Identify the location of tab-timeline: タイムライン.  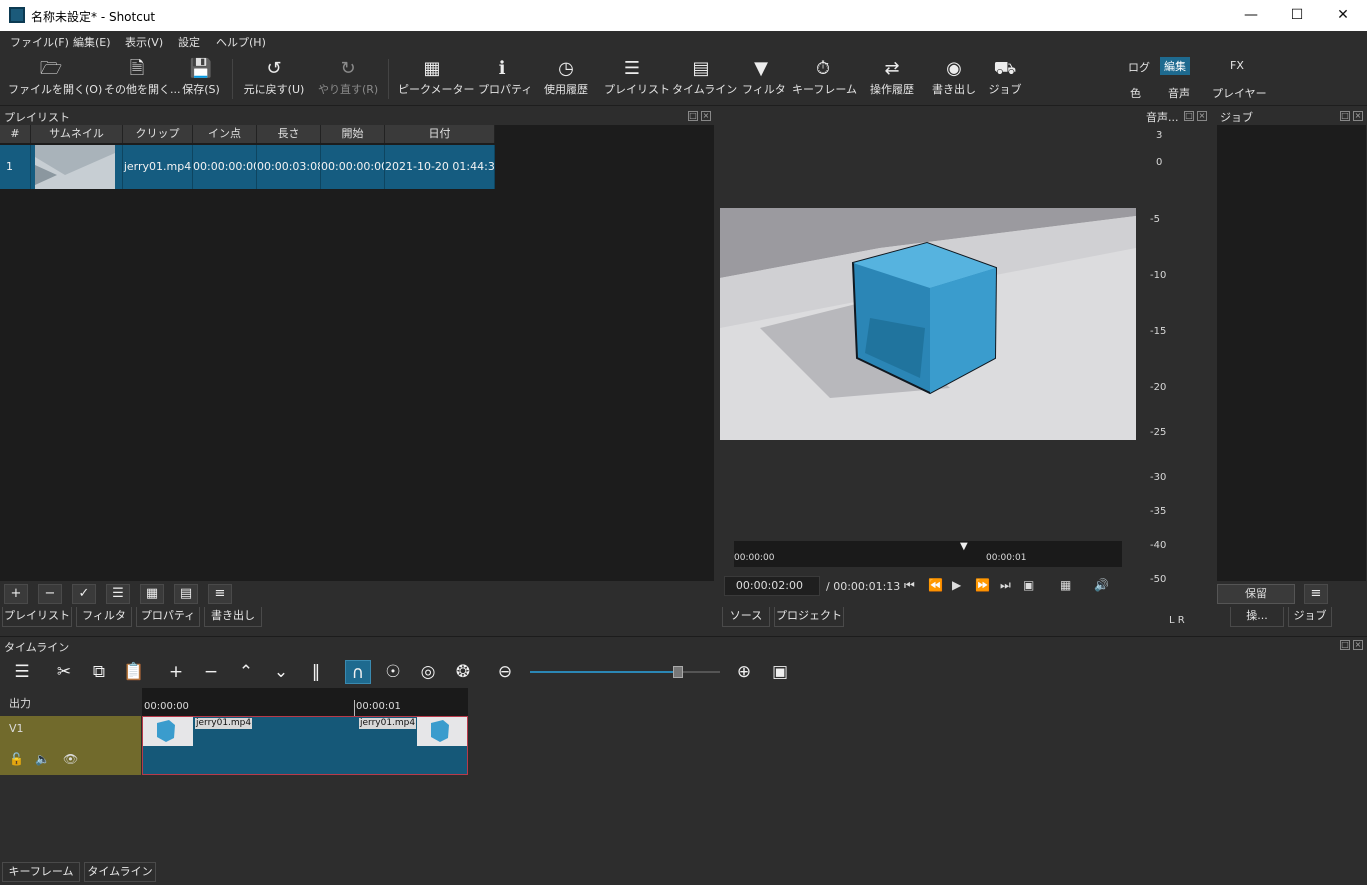
(120, 872).